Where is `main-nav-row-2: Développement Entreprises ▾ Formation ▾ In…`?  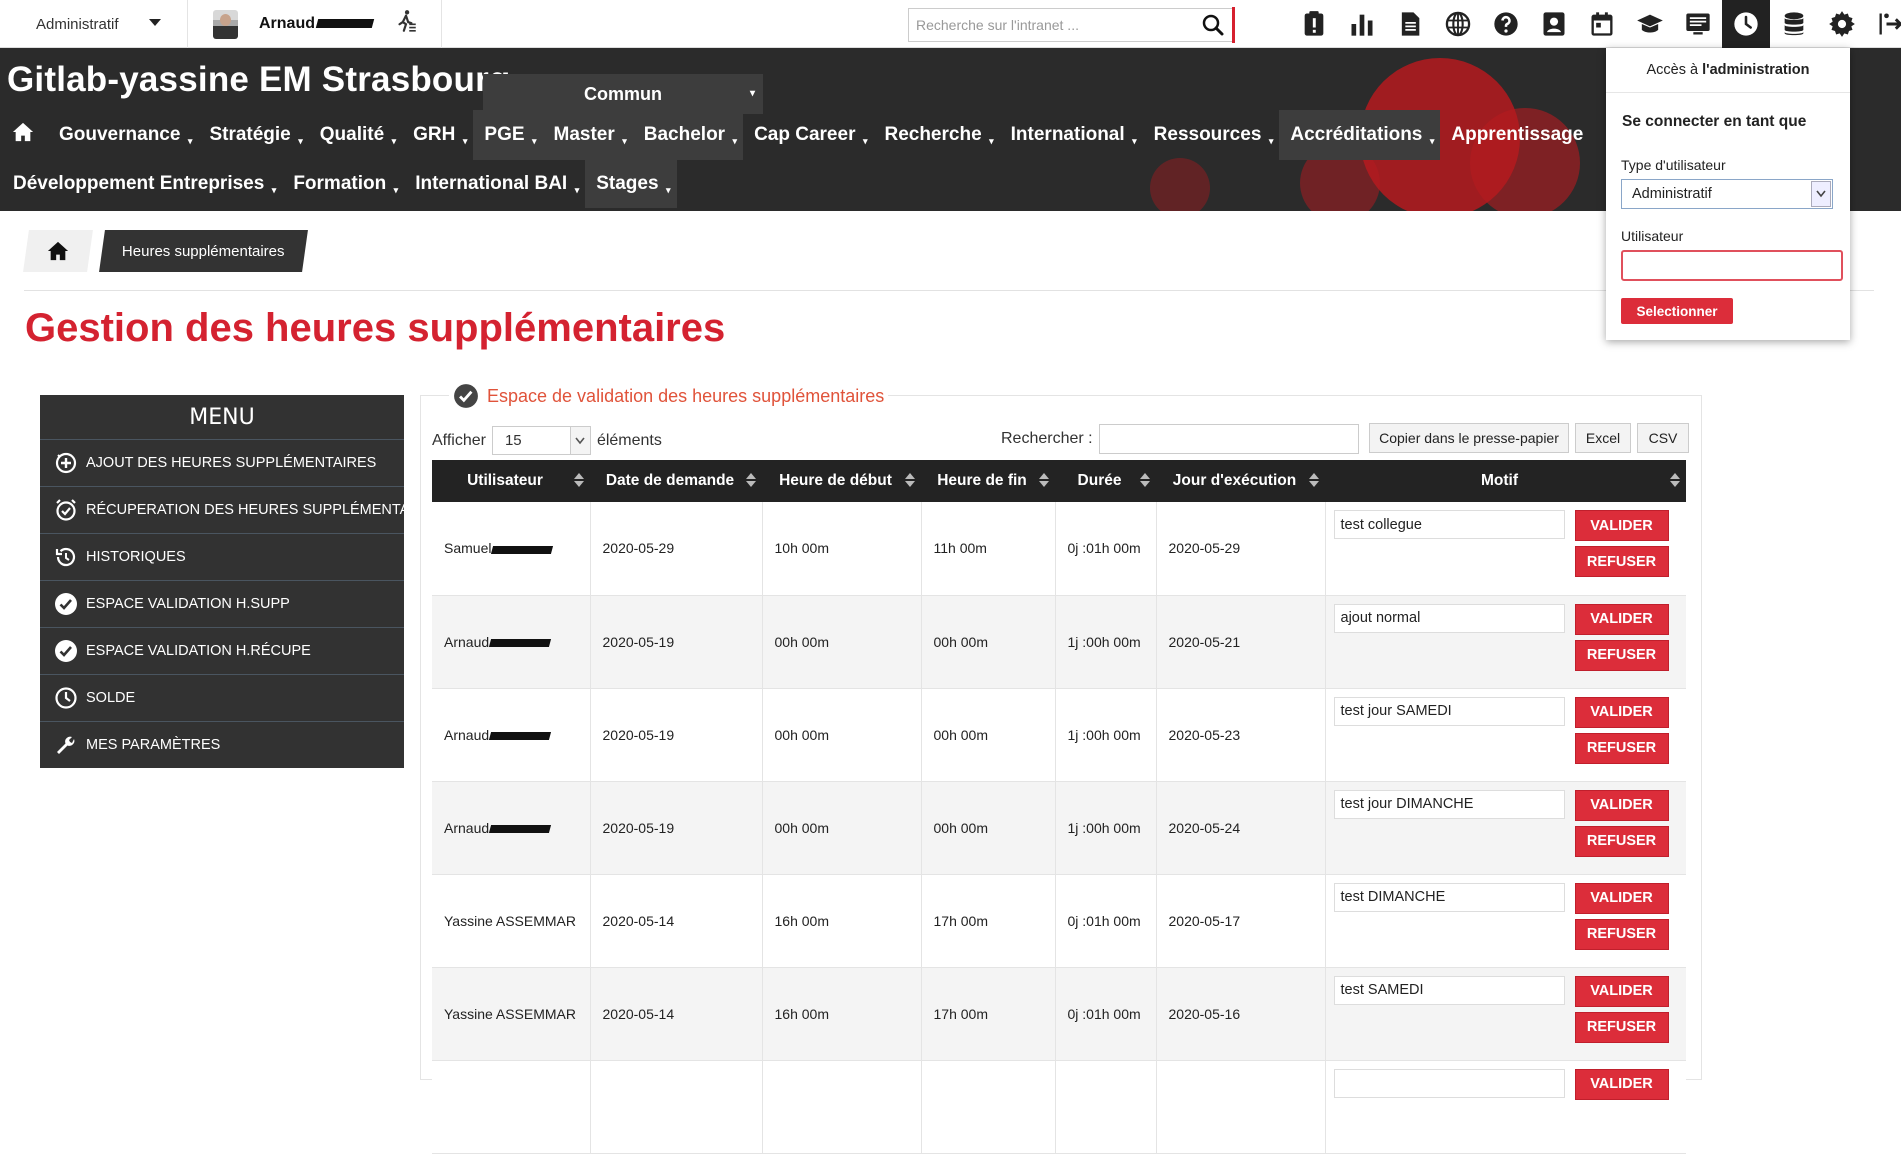
main-nav-row-2: Développement Entreprises ▾ Formation ▾ In… is located at coordinates (338, 184).